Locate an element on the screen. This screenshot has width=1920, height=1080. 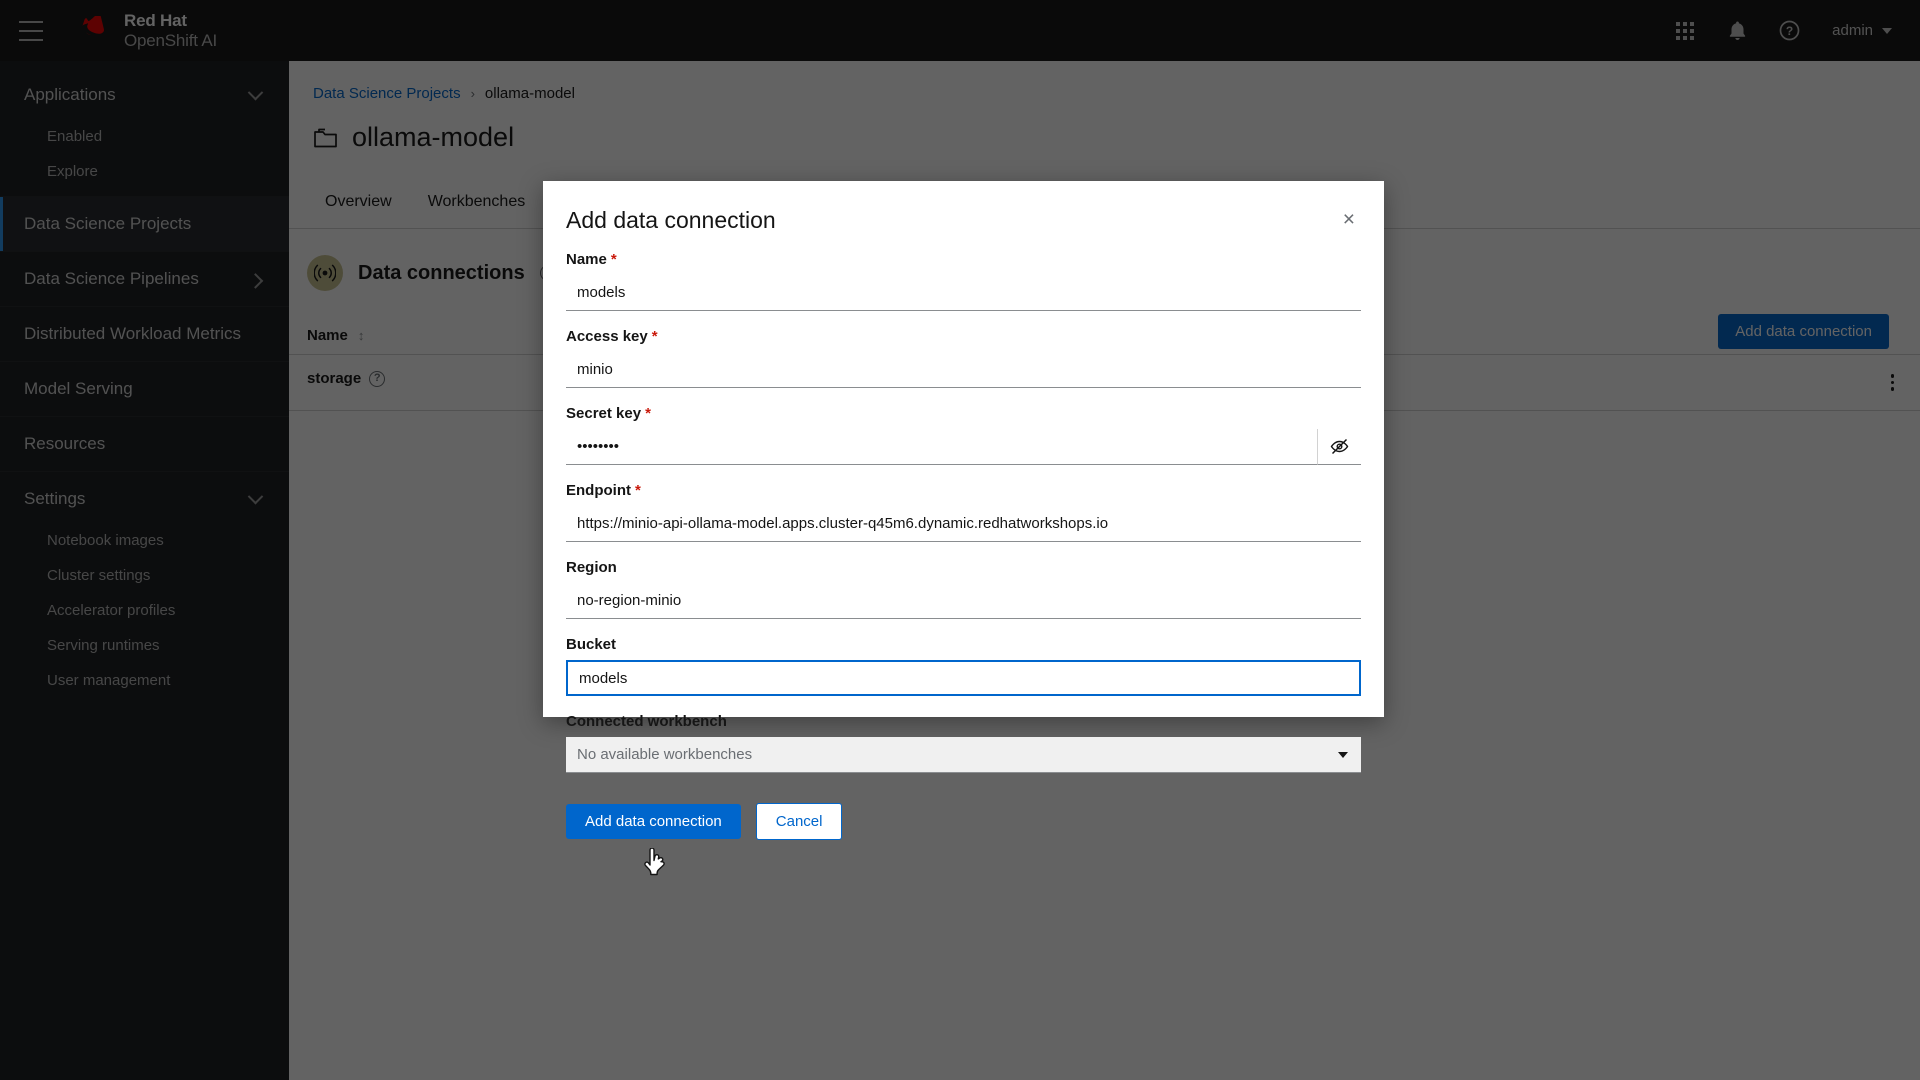
connected-workbench-field-label: Connected workbench is located at coordinates (646, 721).